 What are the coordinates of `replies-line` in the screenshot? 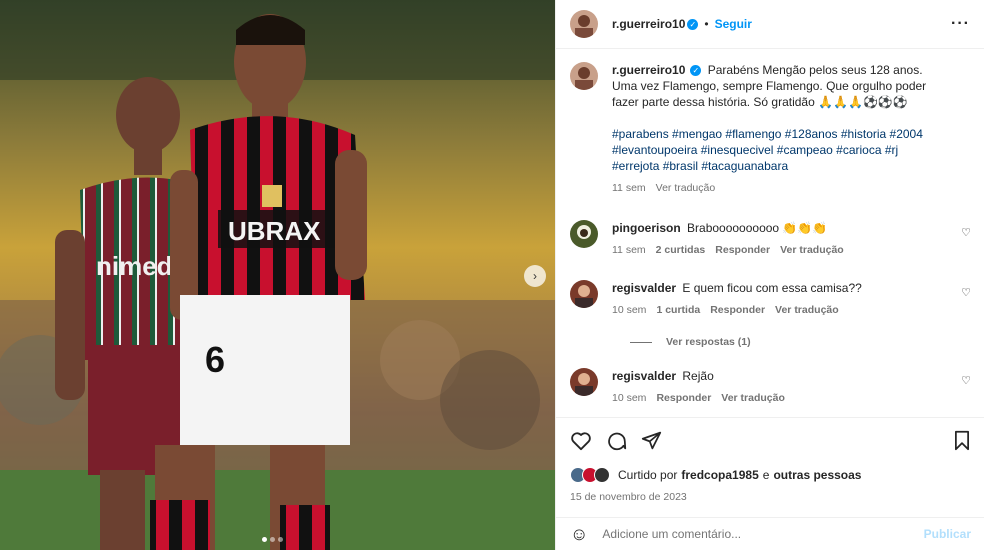 It's located at (641, 342).